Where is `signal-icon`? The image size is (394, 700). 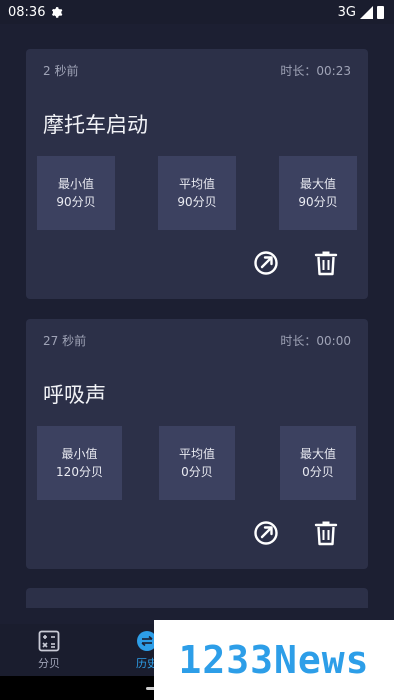 signal-icon is located at coordinates (366, 12).